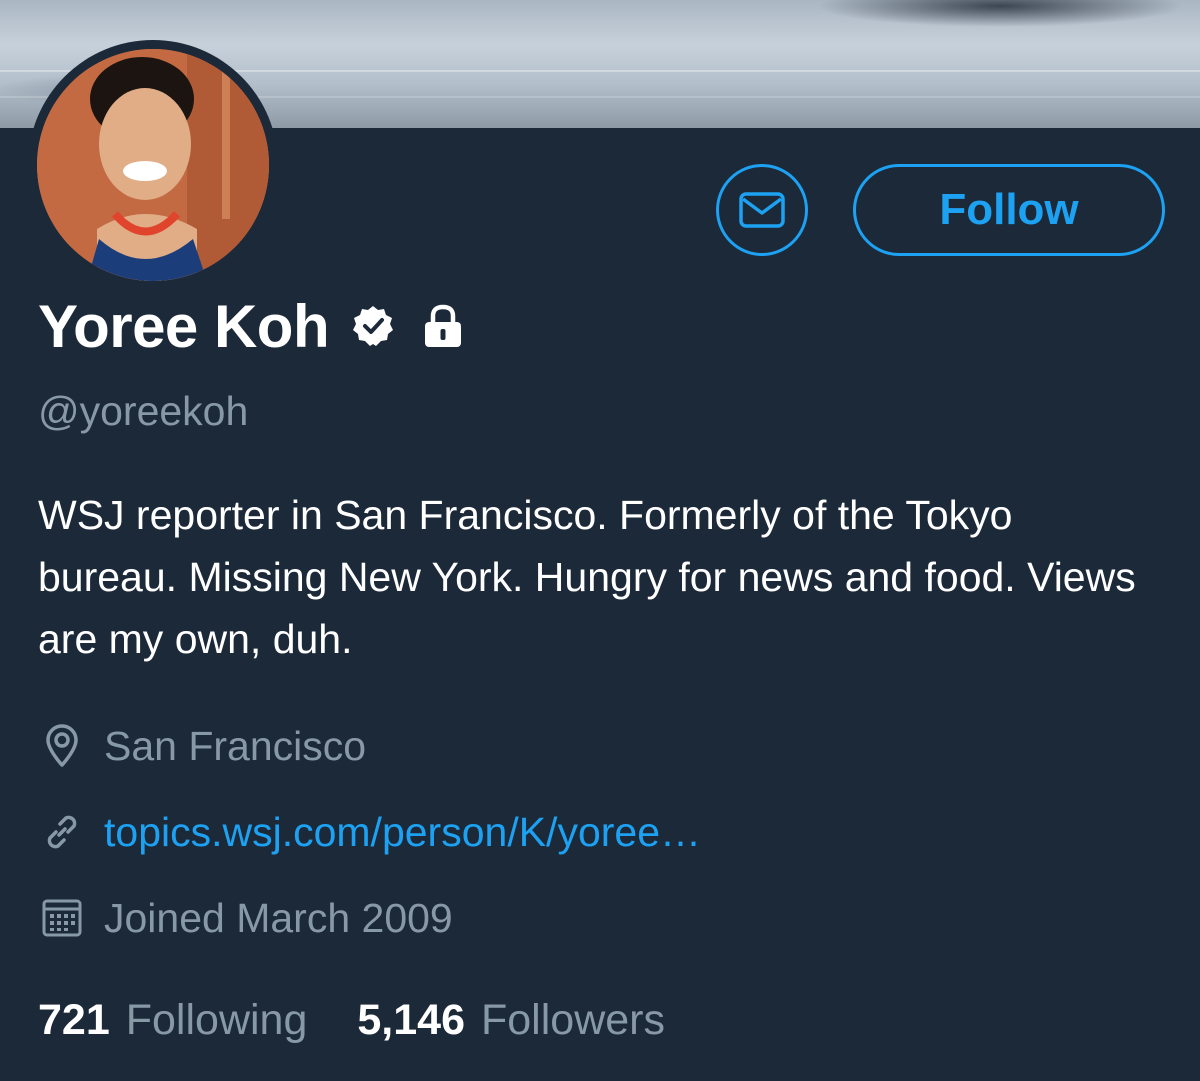  I want to click on location-row: San Francisco, so click(202, 746).